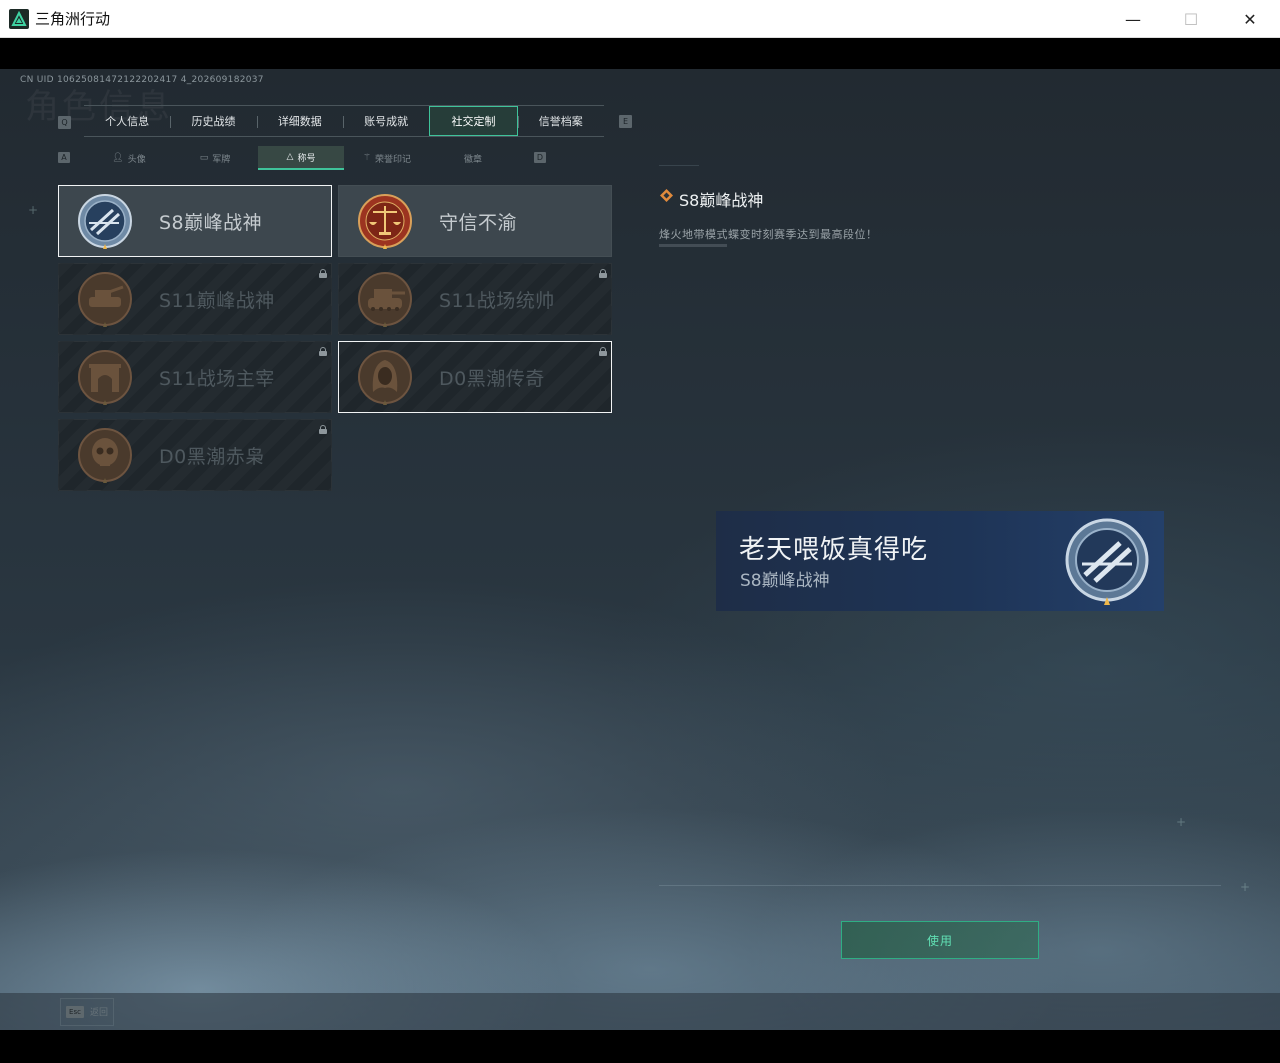 The width and height of the screenshot is (1280, 1063). I want to click on tab-next-key: E, so click(625, 121).